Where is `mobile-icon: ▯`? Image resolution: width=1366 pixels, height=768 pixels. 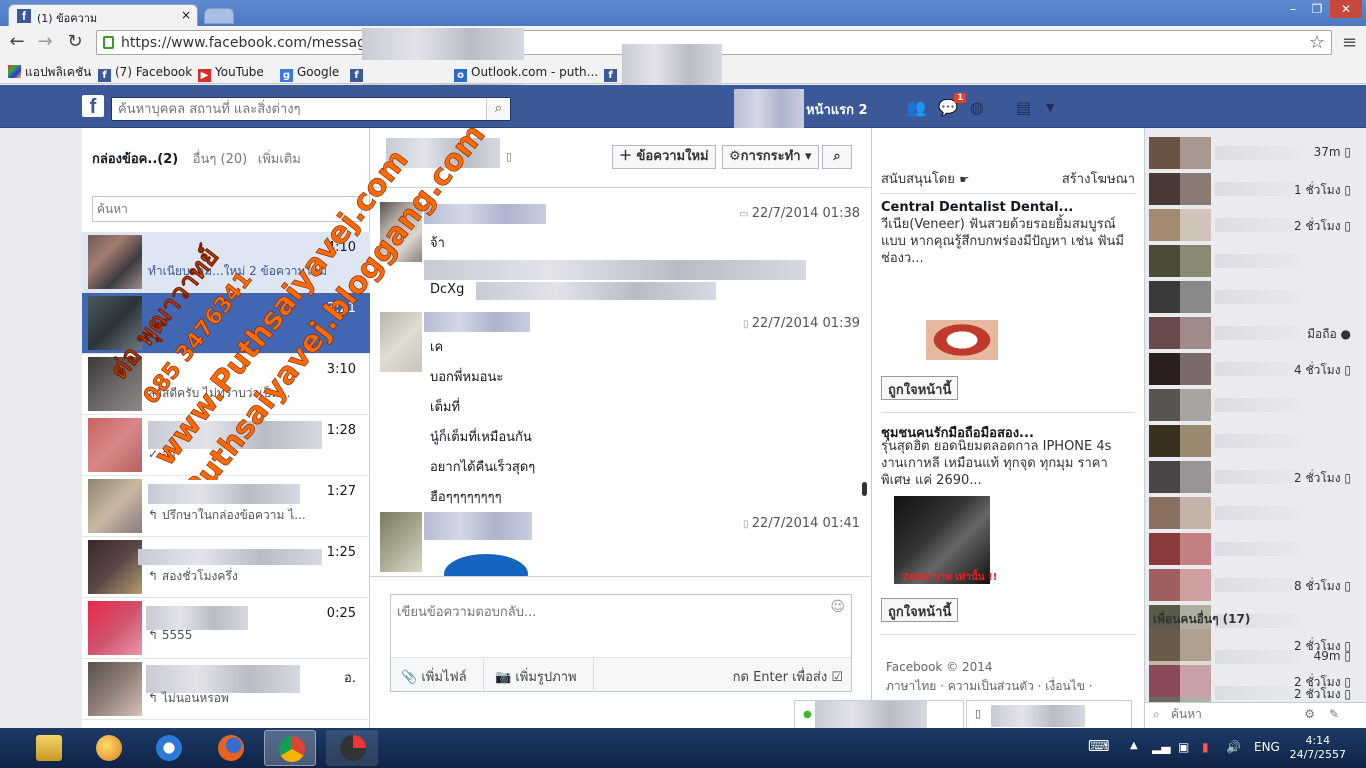
mobile-icon: ▯ is located at coordinates (747, 324).